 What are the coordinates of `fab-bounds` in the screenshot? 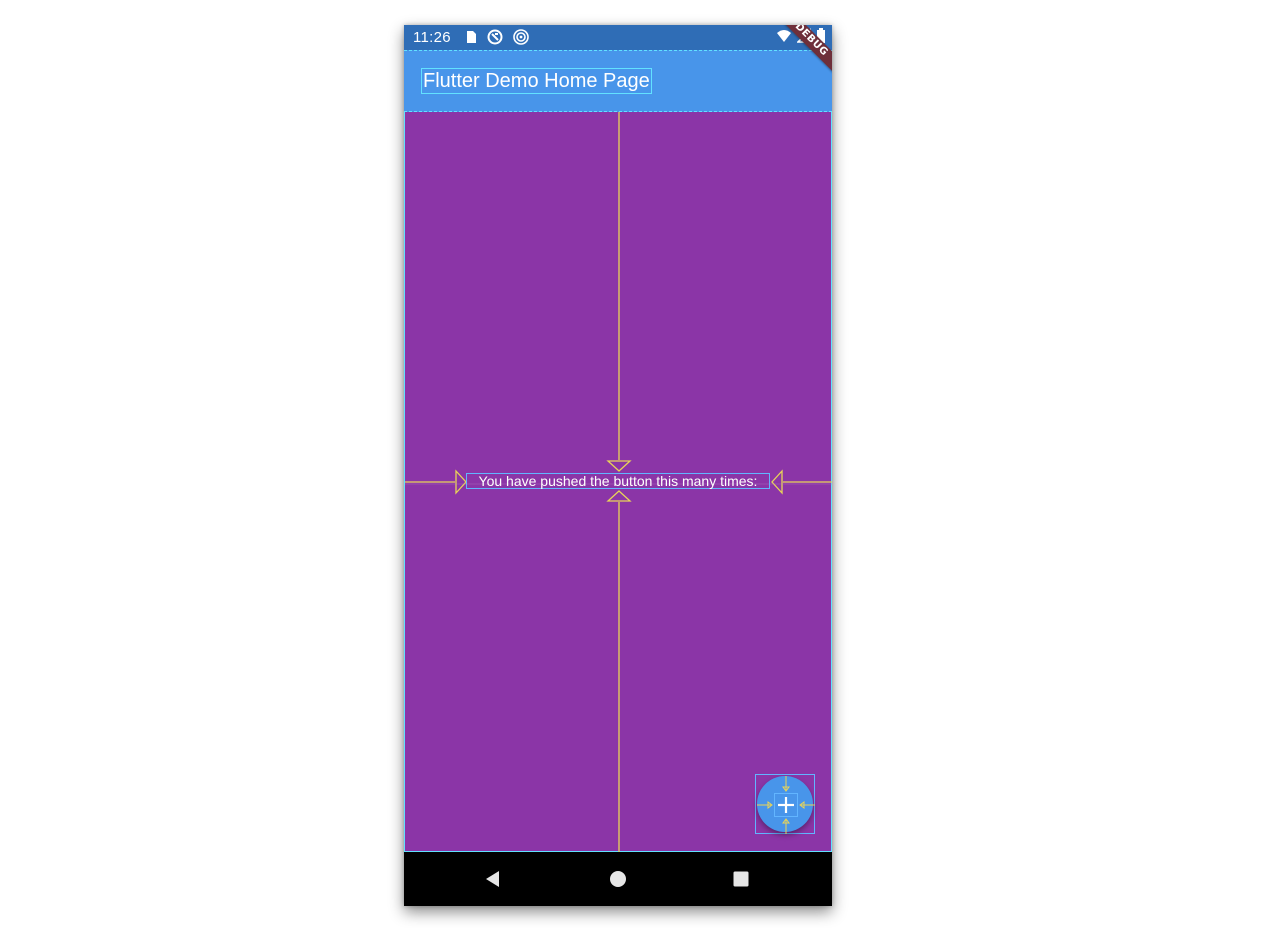 It's located at (785, 804).